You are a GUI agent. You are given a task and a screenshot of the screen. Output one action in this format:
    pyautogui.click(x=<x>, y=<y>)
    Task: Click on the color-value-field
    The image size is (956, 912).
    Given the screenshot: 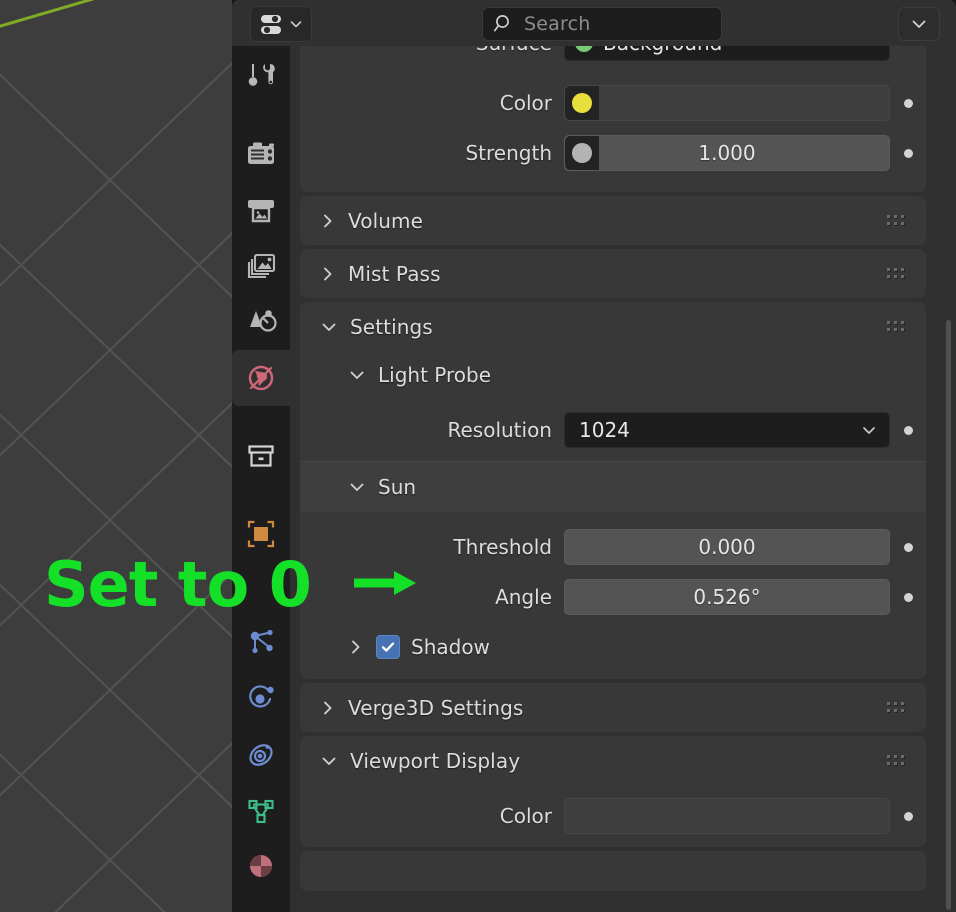 What is the action you would take?
    pyautogui.click(x=727, y=103)
    